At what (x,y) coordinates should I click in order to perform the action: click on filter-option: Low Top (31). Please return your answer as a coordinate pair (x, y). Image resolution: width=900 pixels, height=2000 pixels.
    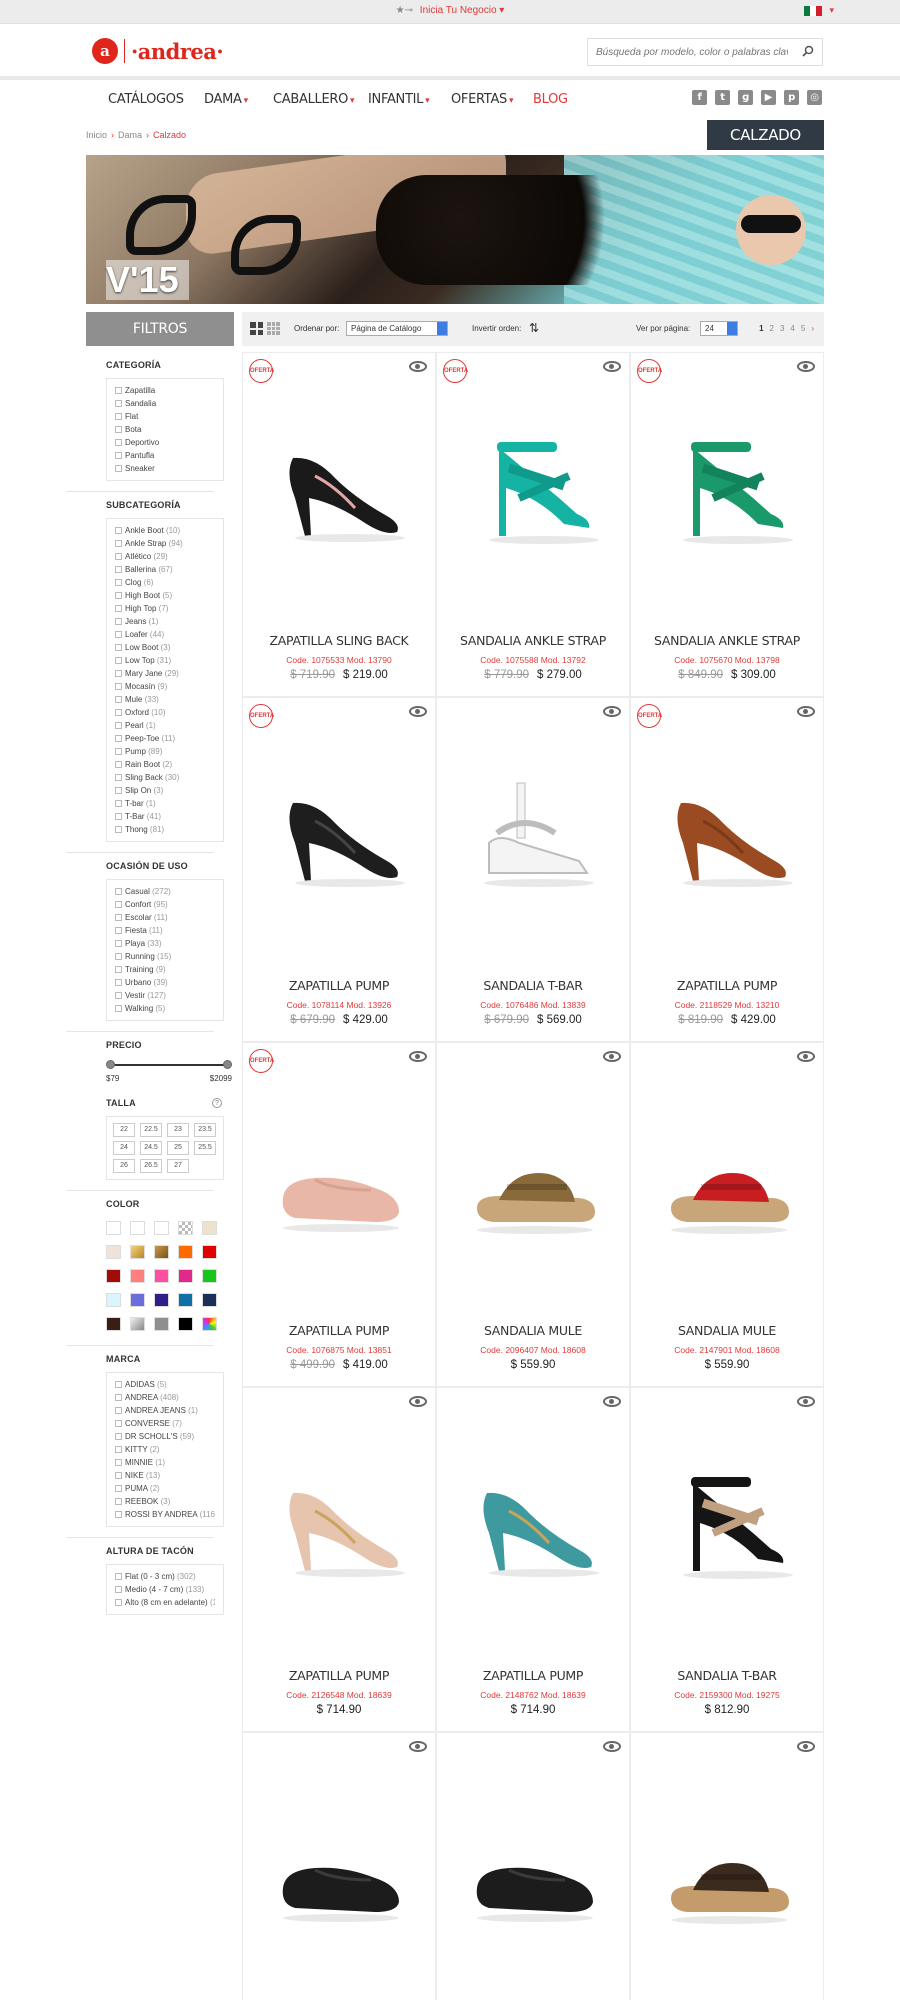
    Looking at the image, I should click on (165, 660).